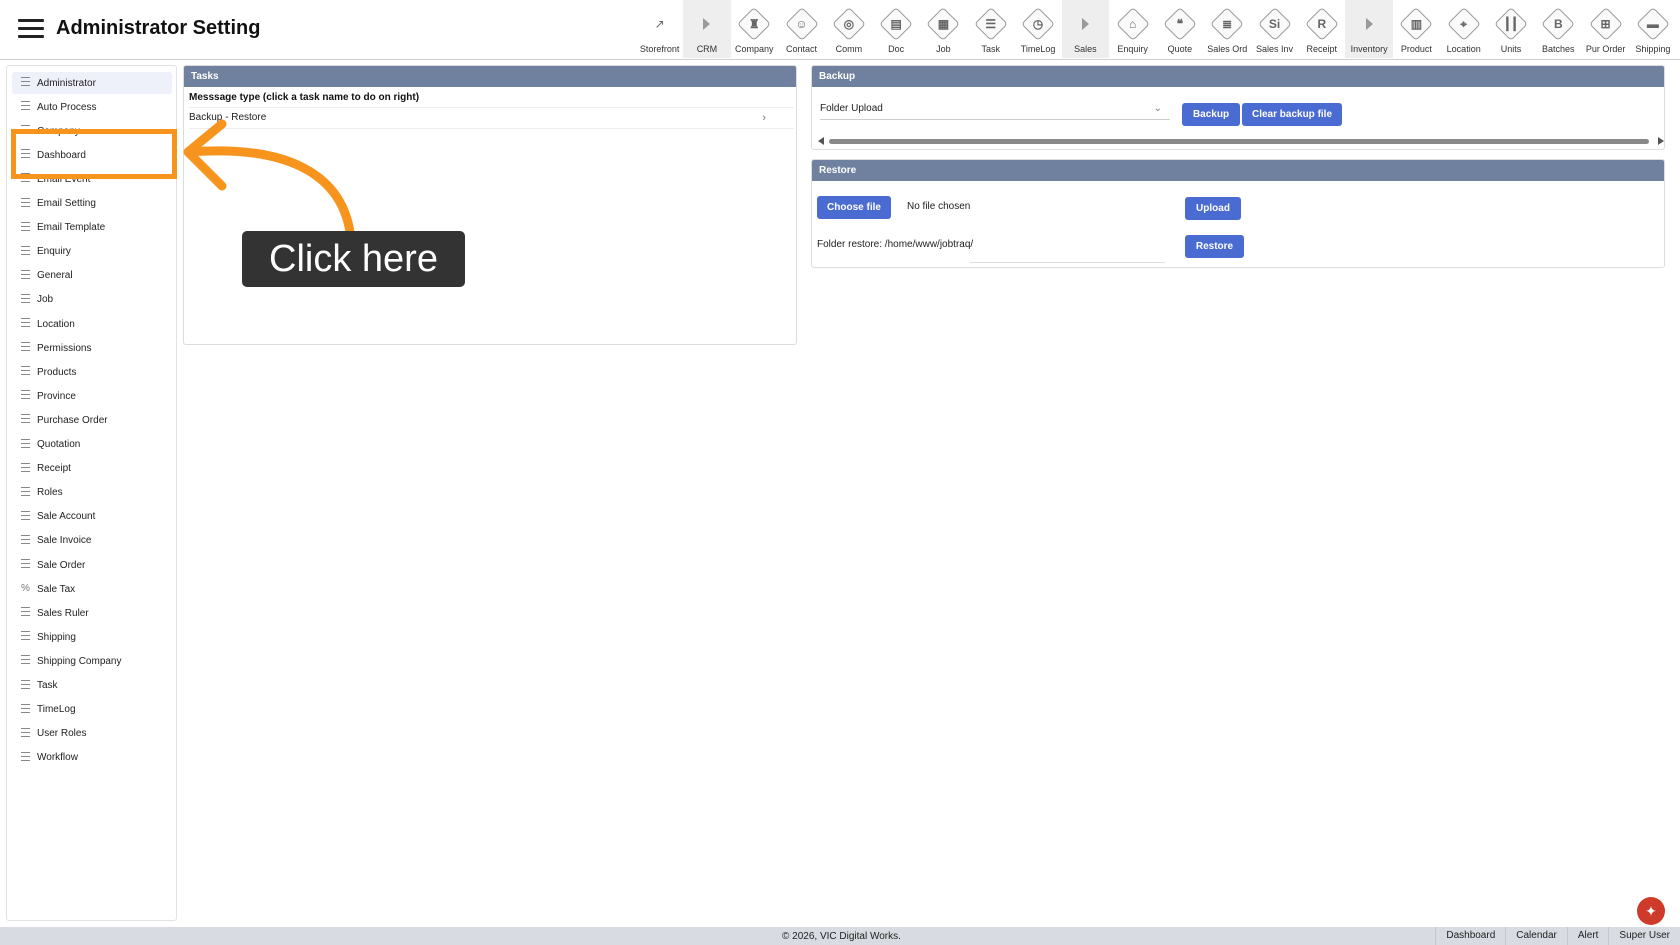 This screenshot has width=1680, height=945. Describe the element at coordinates (92, 396) in the screenshot. I see `sidebar-item-province: Province` at that location.